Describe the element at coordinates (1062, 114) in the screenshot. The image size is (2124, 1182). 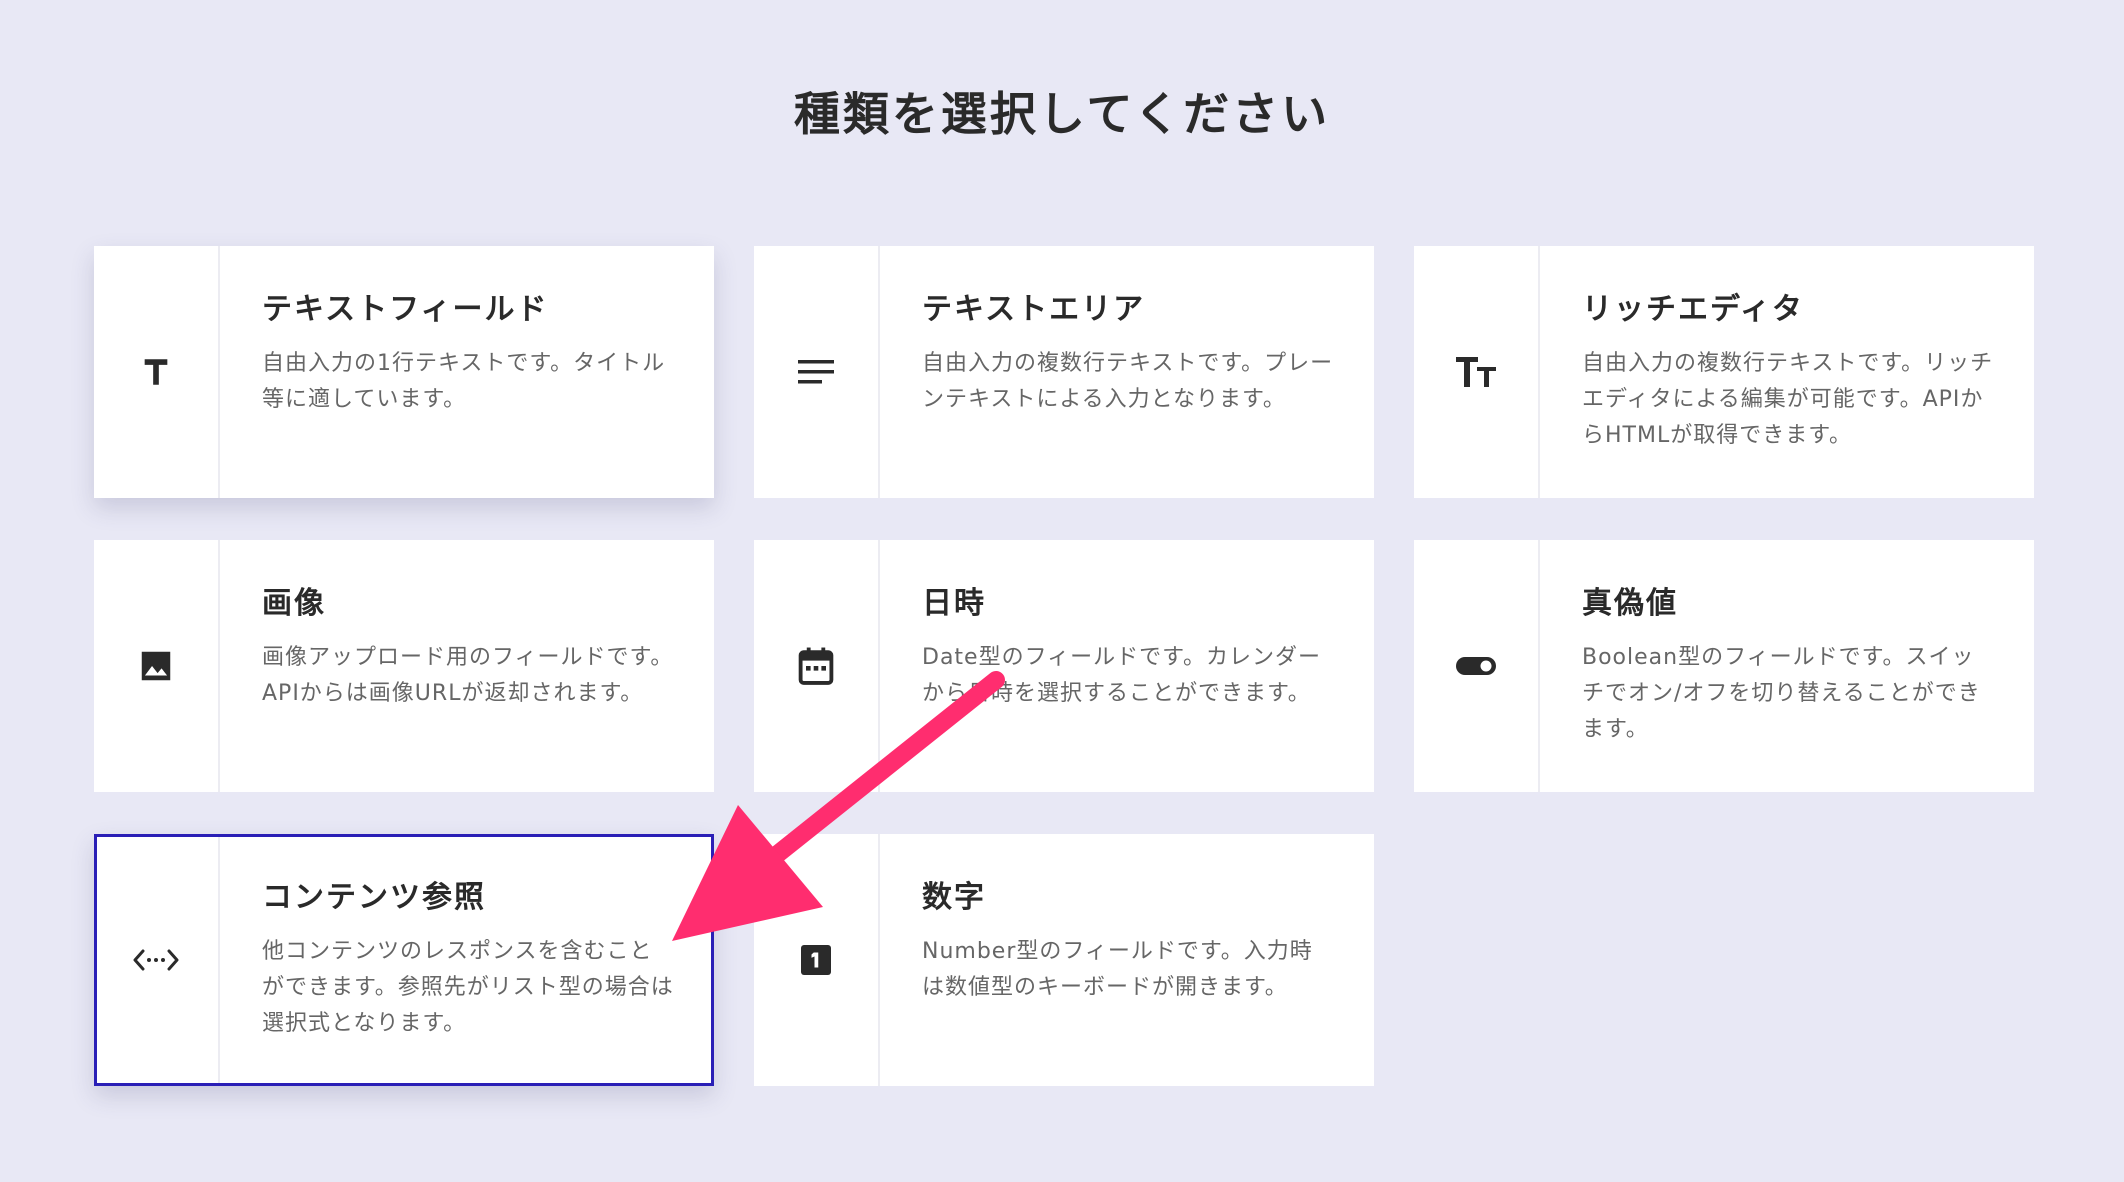
I see `page-title: 種類を選択してください` at that location.